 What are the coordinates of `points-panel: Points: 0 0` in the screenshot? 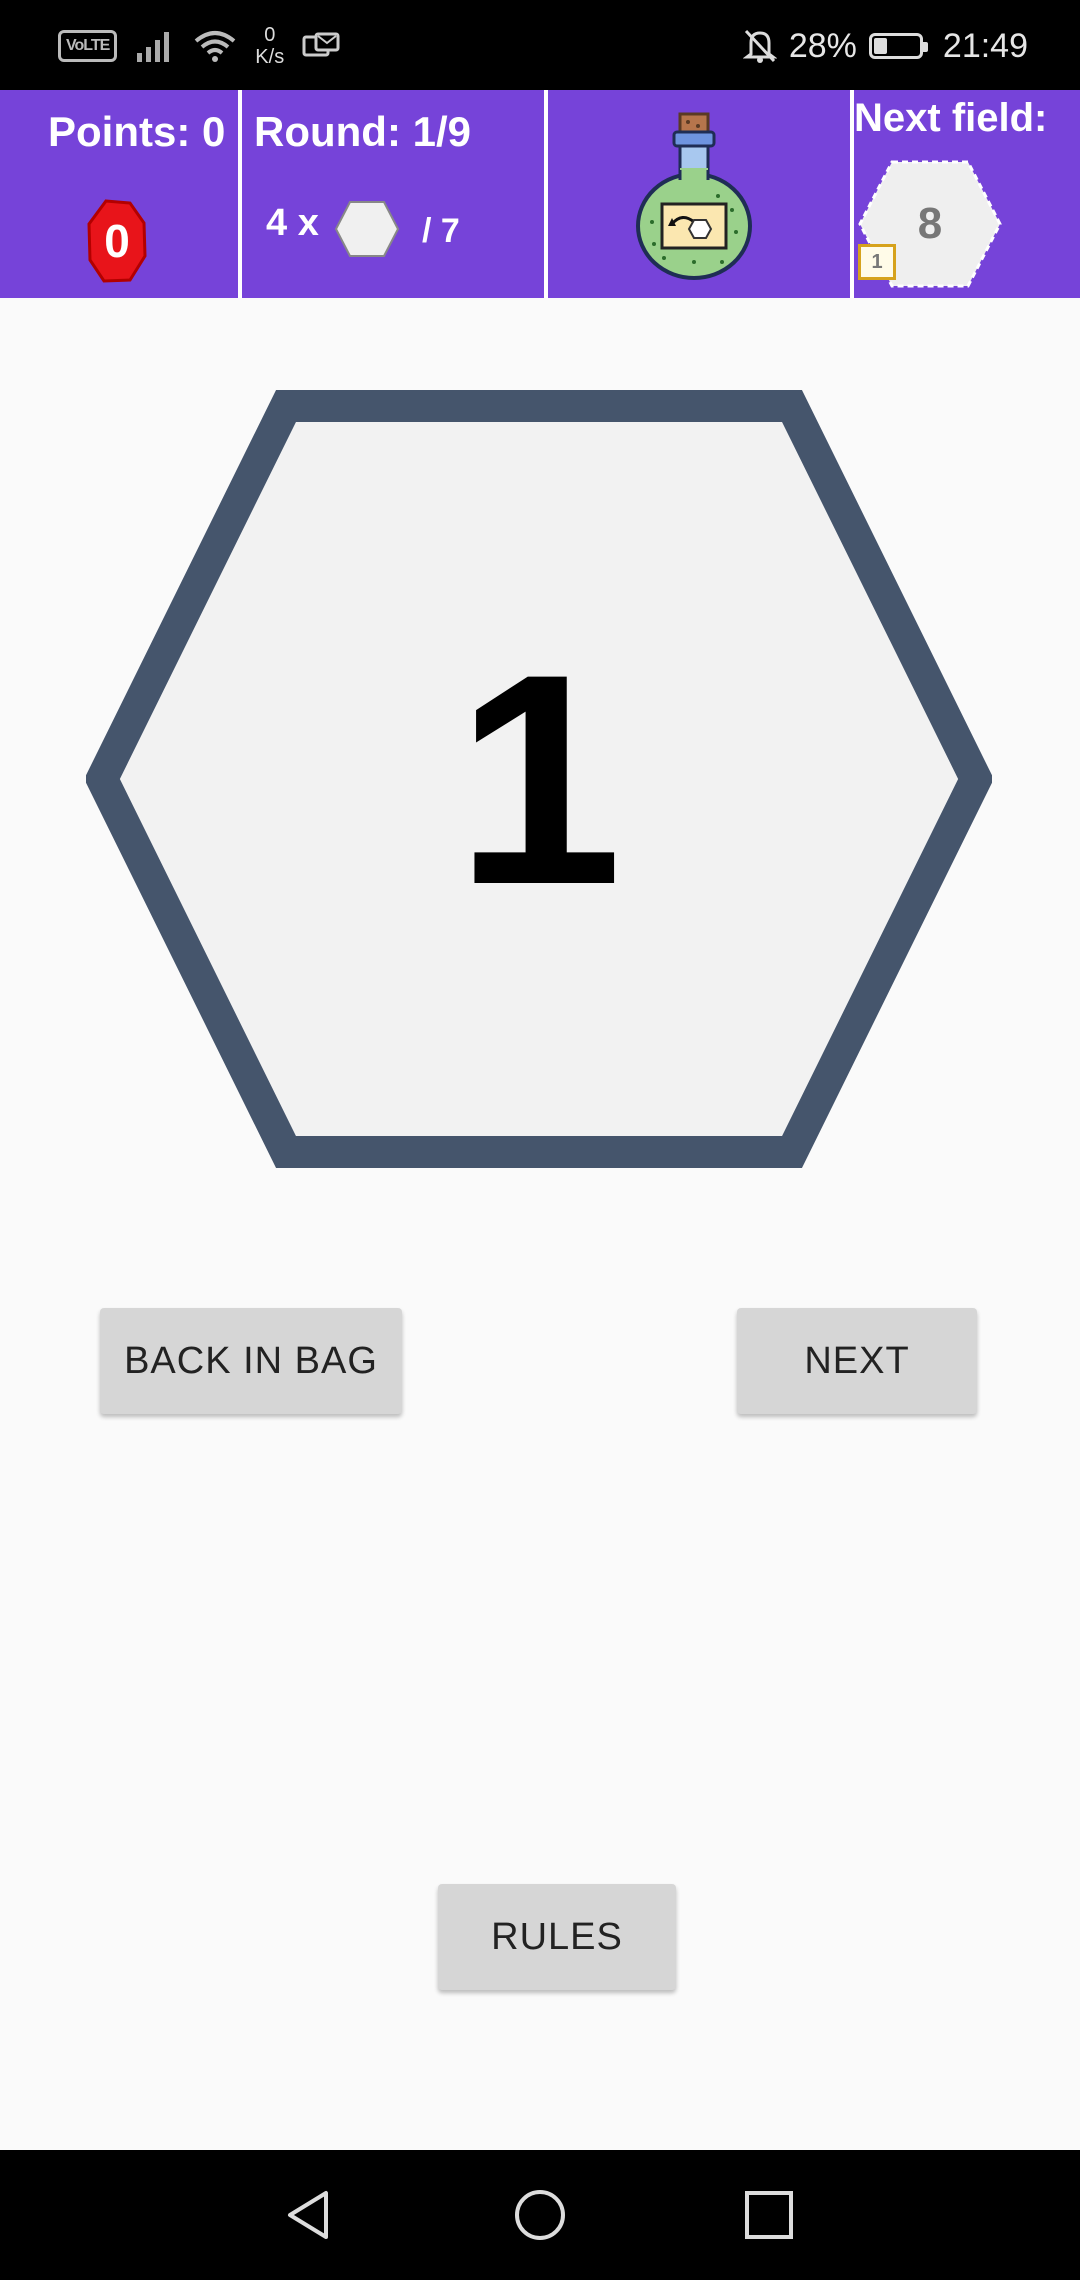 It's located at (119, 194).